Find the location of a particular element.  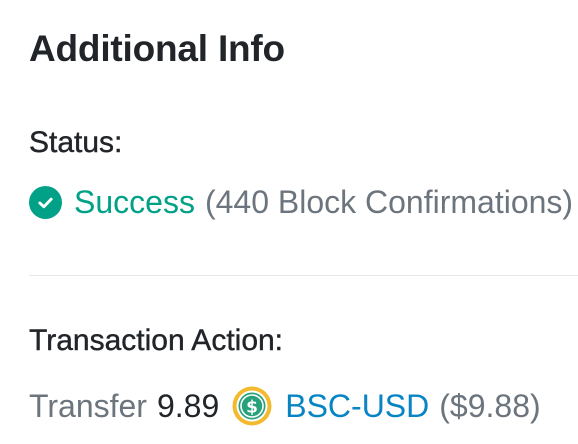

status-row: Success (440 Block Confirmations) is located at coordinates (301, 202).